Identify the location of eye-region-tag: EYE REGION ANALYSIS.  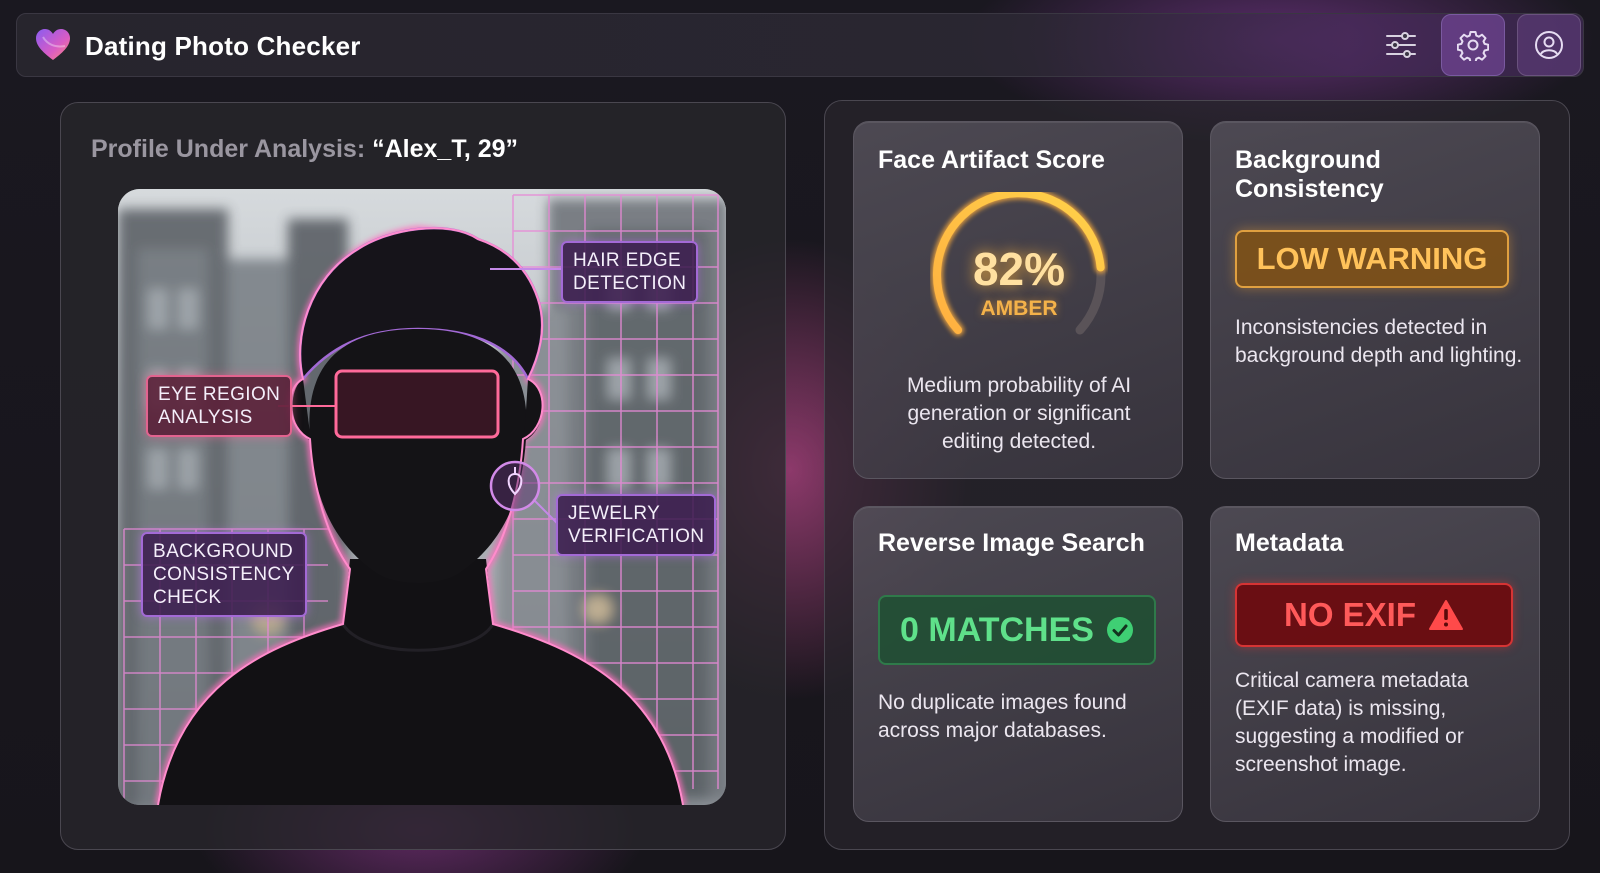
(219, 406).